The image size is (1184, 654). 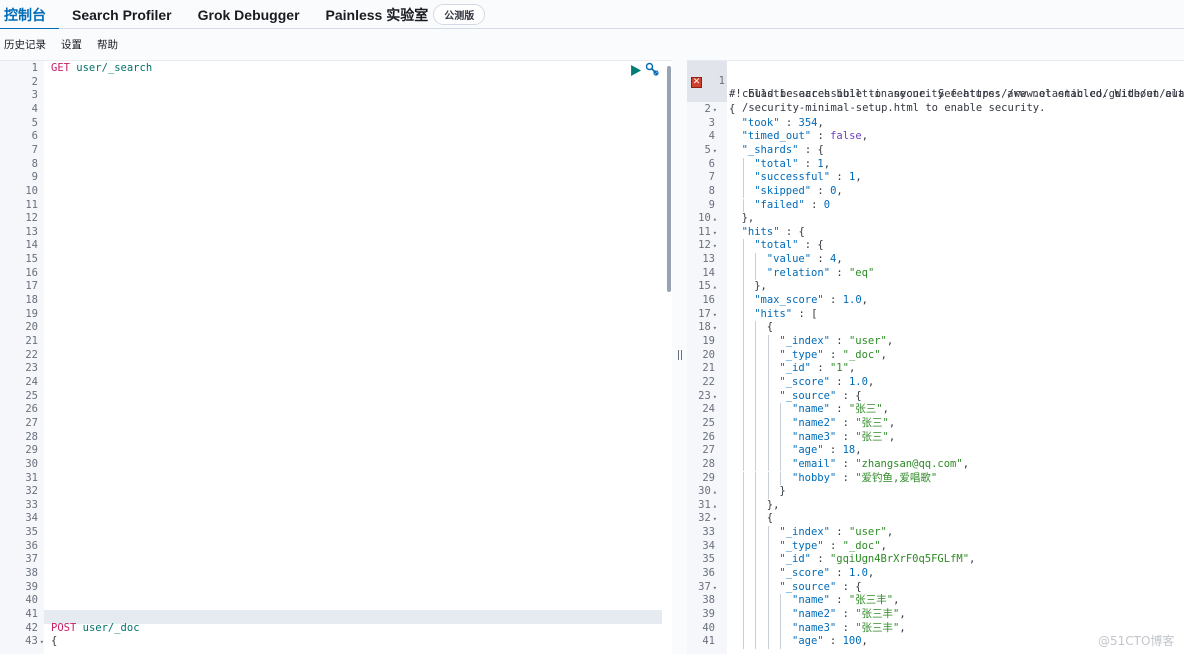 What do you see at coordinates (707, 491) in the screenshot?
I see `line-number: 30 ▴` at bounding box center [707, 491].